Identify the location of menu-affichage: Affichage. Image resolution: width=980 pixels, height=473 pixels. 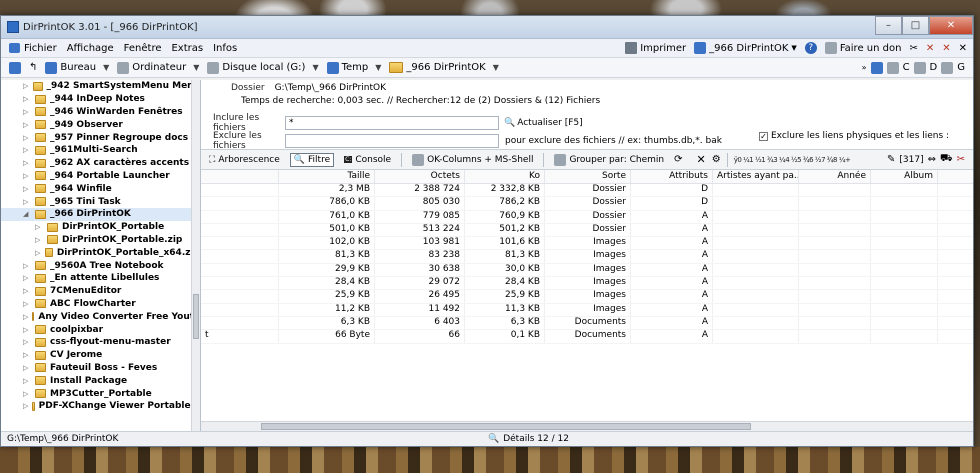
(93, 48).